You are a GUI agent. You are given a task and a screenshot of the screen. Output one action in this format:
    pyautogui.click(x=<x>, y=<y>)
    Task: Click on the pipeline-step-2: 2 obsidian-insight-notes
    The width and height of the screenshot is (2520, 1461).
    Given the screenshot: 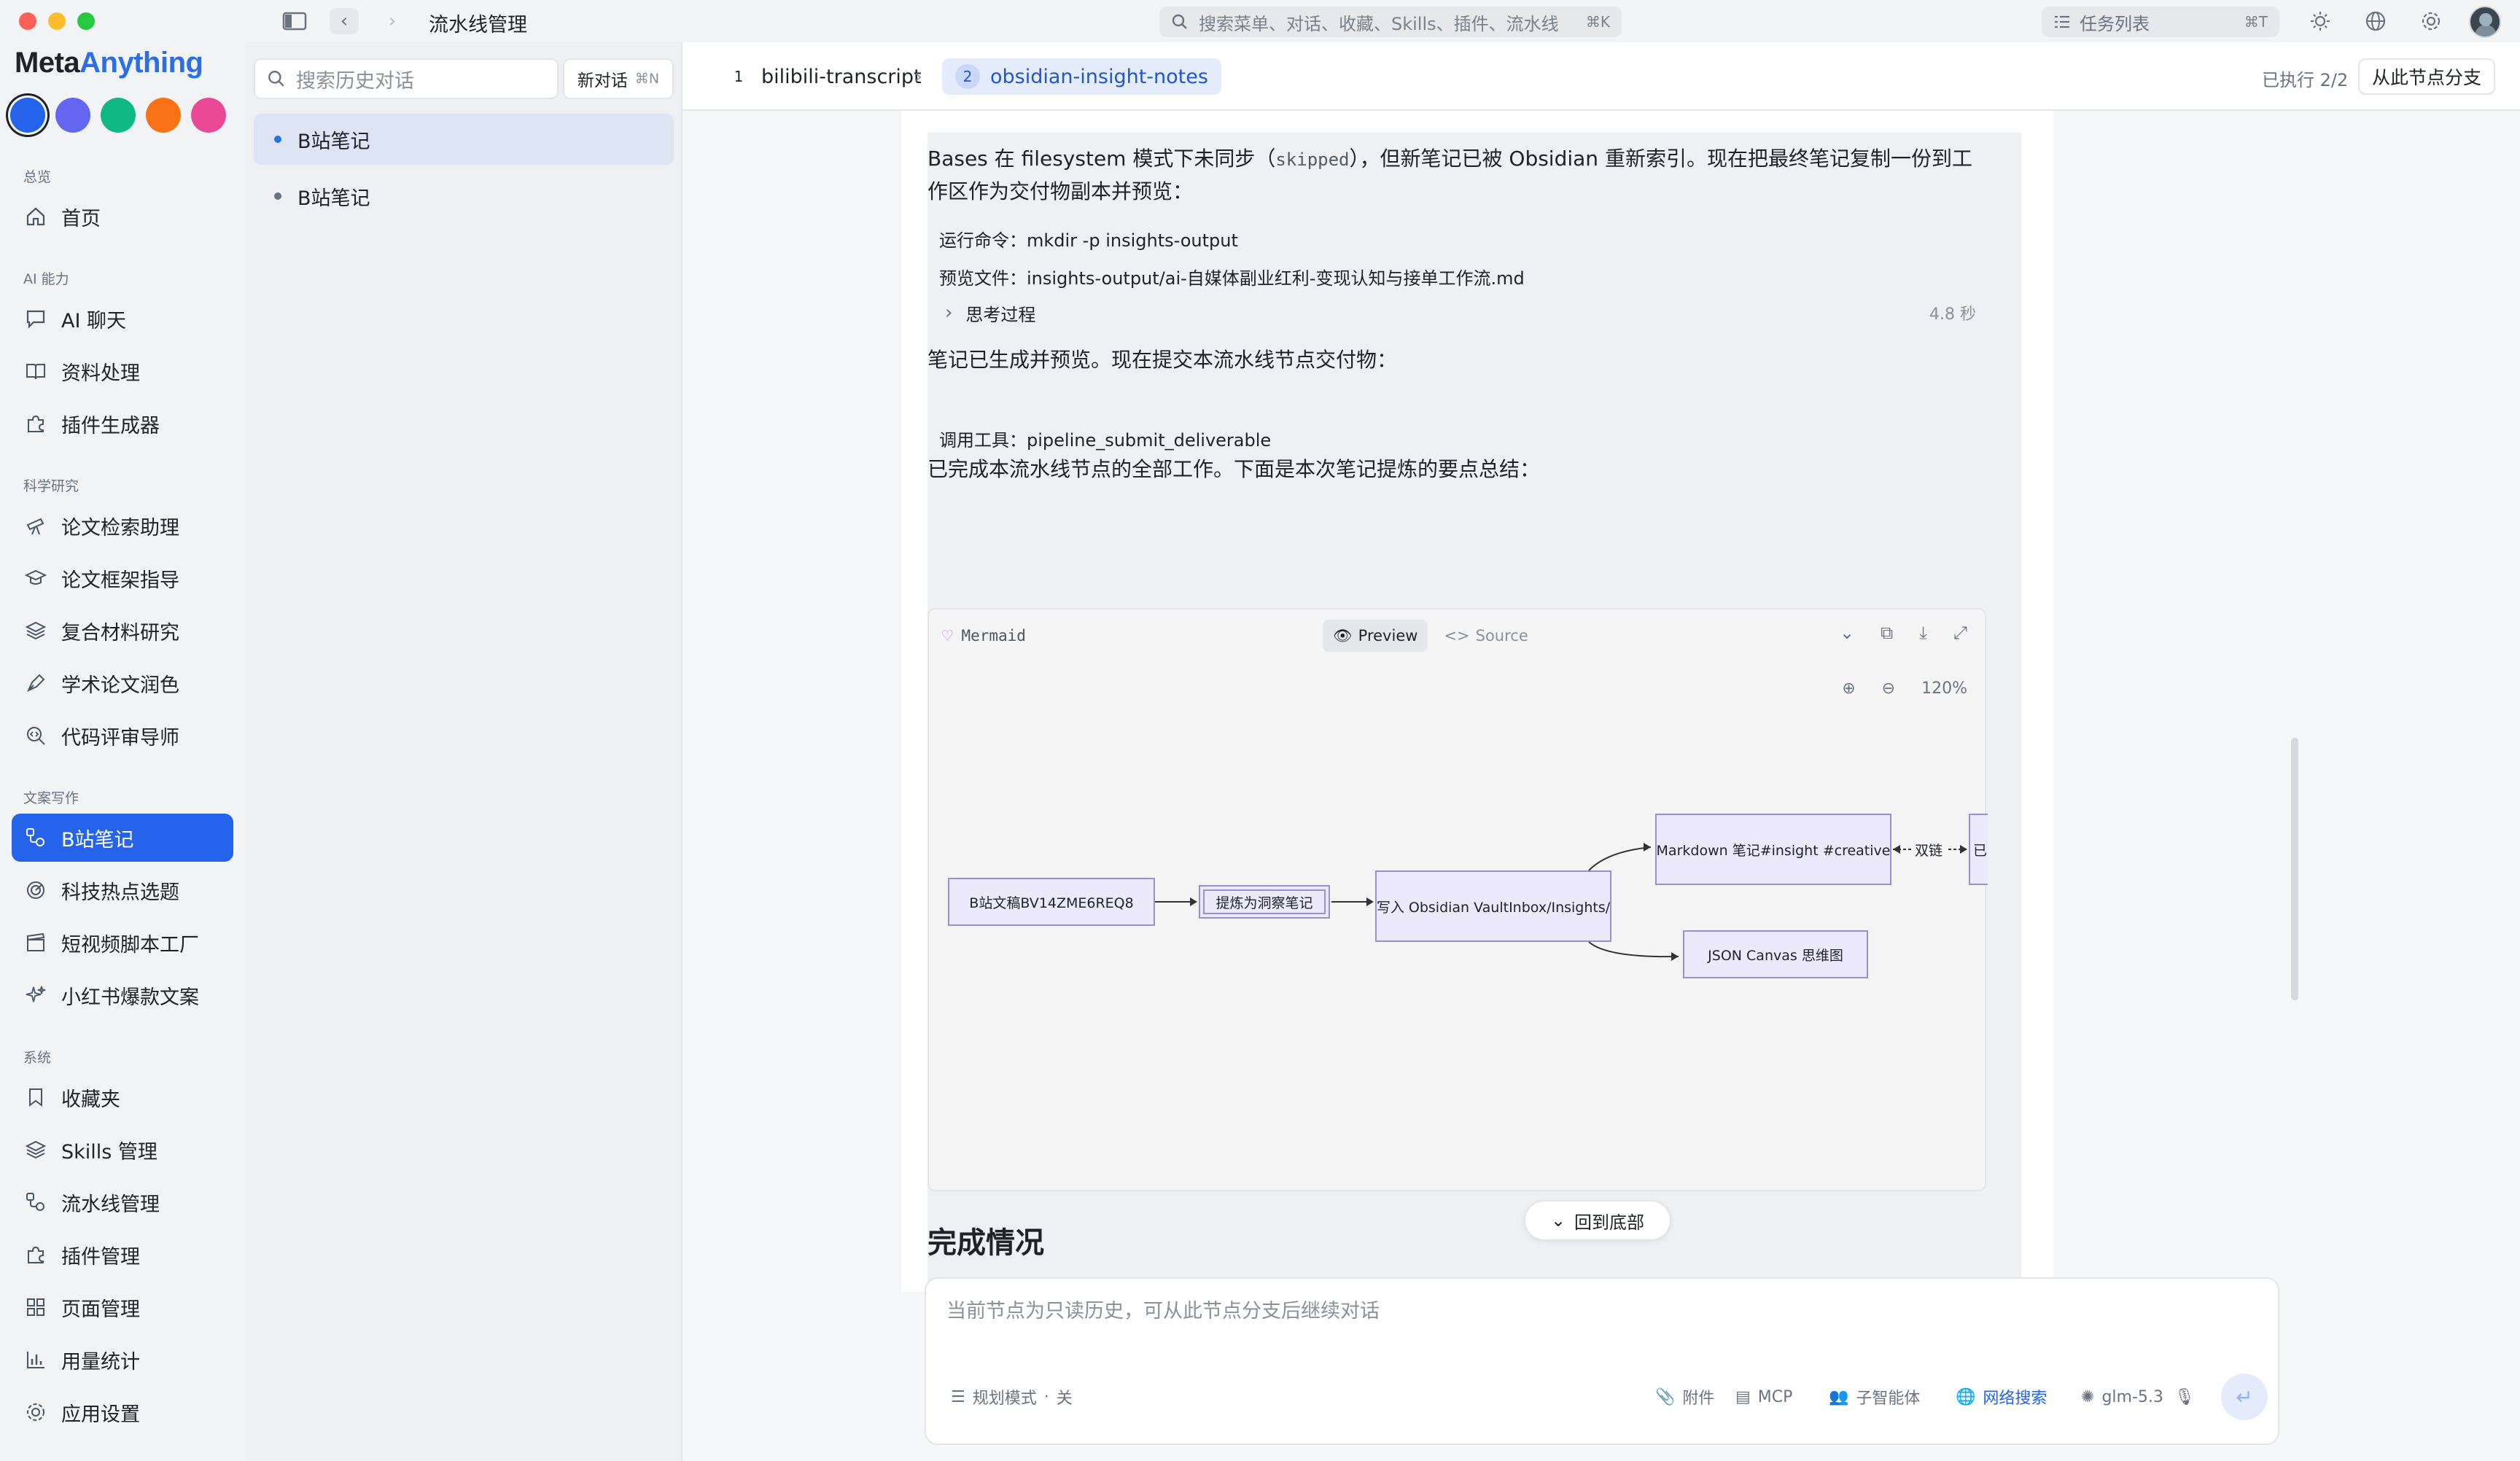 What is the action you would take?
    pyautogui.click(x=1081, y=76)
    